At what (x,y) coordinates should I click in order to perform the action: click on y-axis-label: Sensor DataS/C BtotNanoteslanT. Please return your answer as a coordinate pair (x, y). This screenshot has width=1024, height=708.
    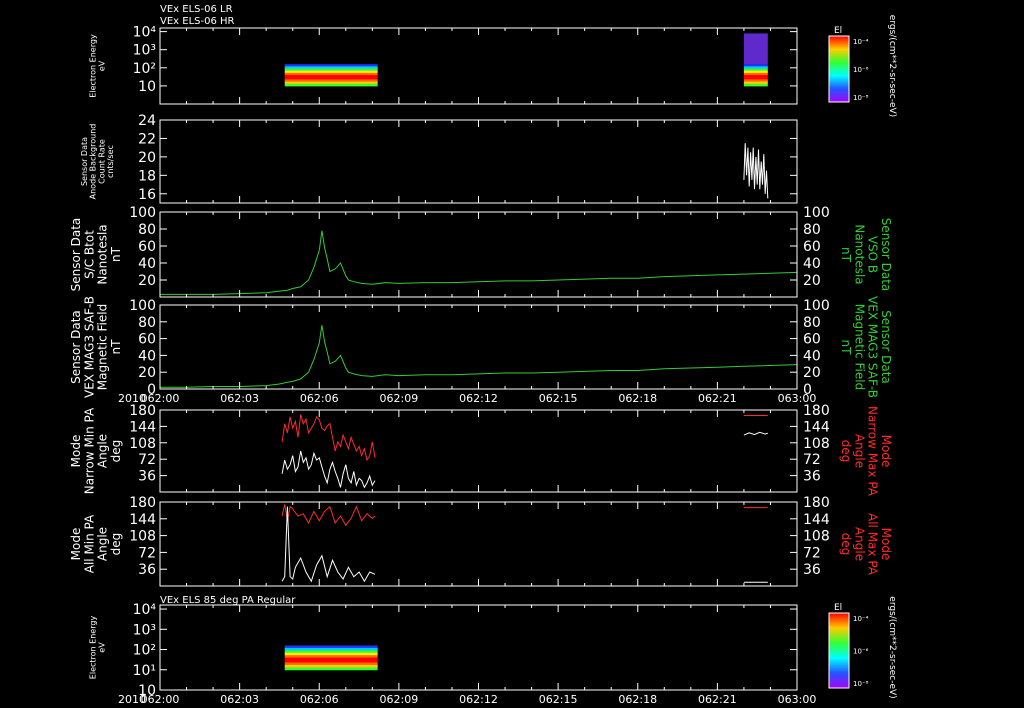
    Looking at the image, I should click on (96, 255).